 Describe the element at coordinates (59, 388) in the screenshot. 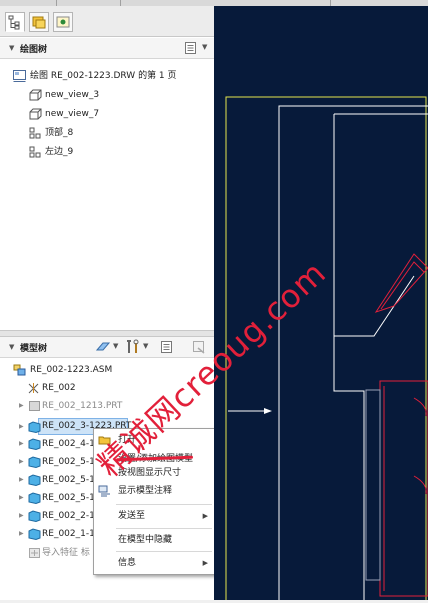

I see `model-item-label: RE_002` at that location.